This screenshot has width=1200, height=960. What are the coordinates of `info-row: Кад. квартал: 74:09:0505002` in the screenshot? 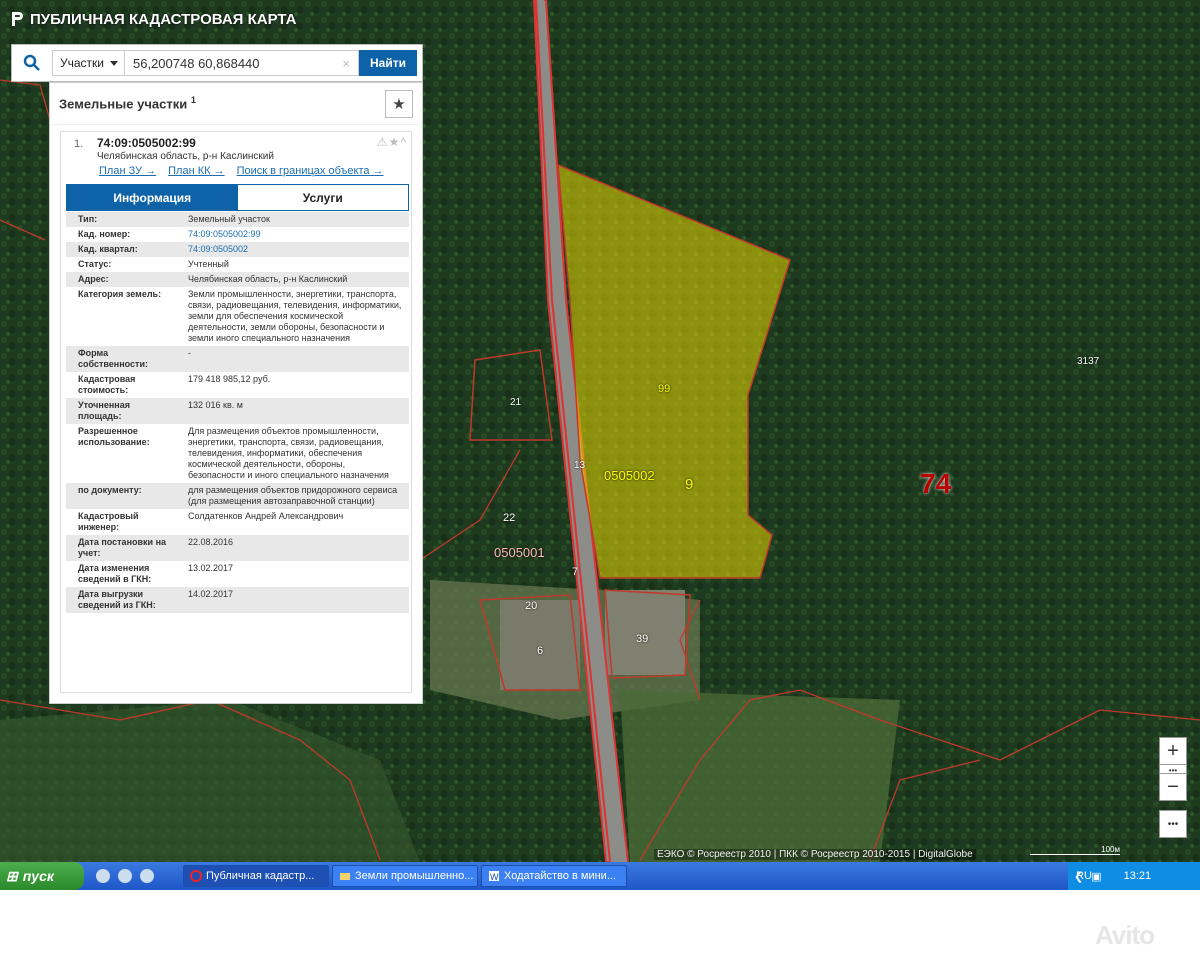 It's located at (237, 249).